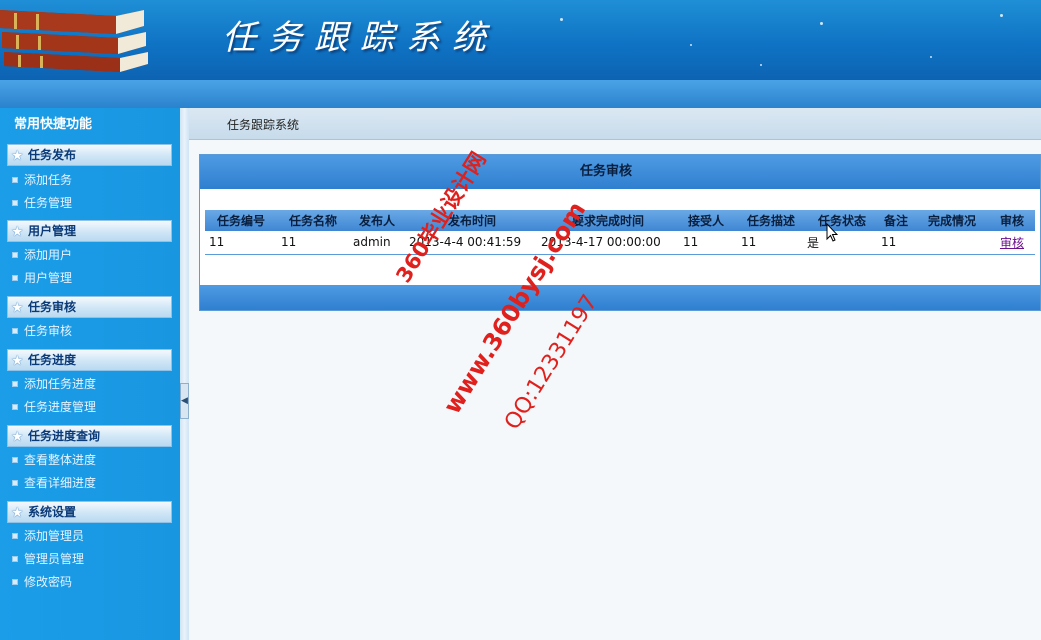  What do you see at coordinates (54, 536) in the screenshot?
I see `menu-item-label: 添加管理员` at bounding box center [54, 536].